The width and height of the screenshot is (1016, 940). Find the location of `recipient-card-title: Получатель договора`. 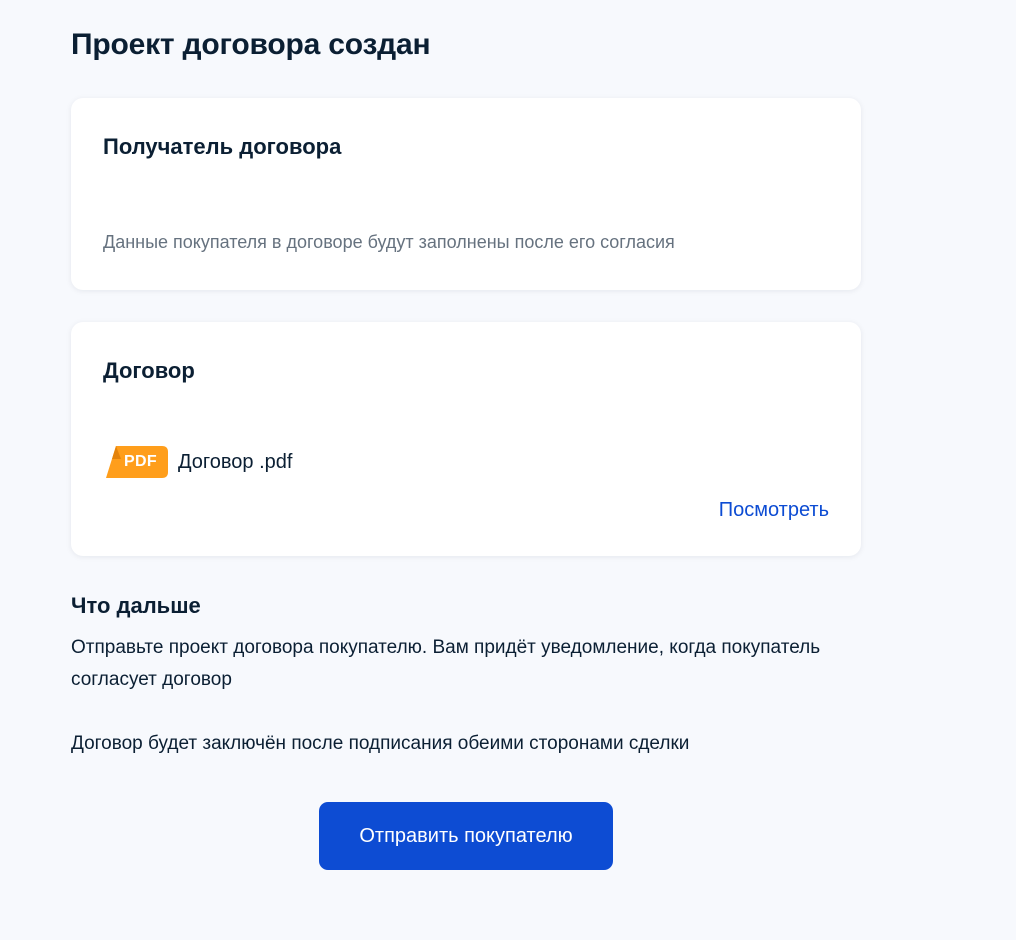

recipient-card-title: Получатель договора is located at coordinates (222, 146).